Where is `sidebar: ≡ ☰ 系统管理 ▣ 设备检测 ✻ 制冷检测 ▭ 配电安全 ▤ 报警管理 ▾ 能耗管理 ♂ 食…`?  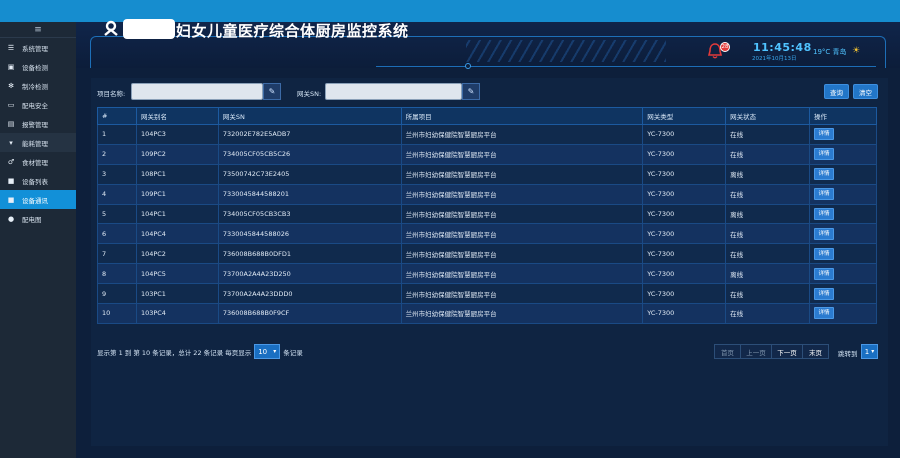
sidebar: ≡ ☰ 系统管理 ▣ 设备检测 ✻ 制冷检测 ▭ 配电安全 ▤ 报警管理 ▾ 能耗管理 ♂ 食… is located at coordinates (38, 240).